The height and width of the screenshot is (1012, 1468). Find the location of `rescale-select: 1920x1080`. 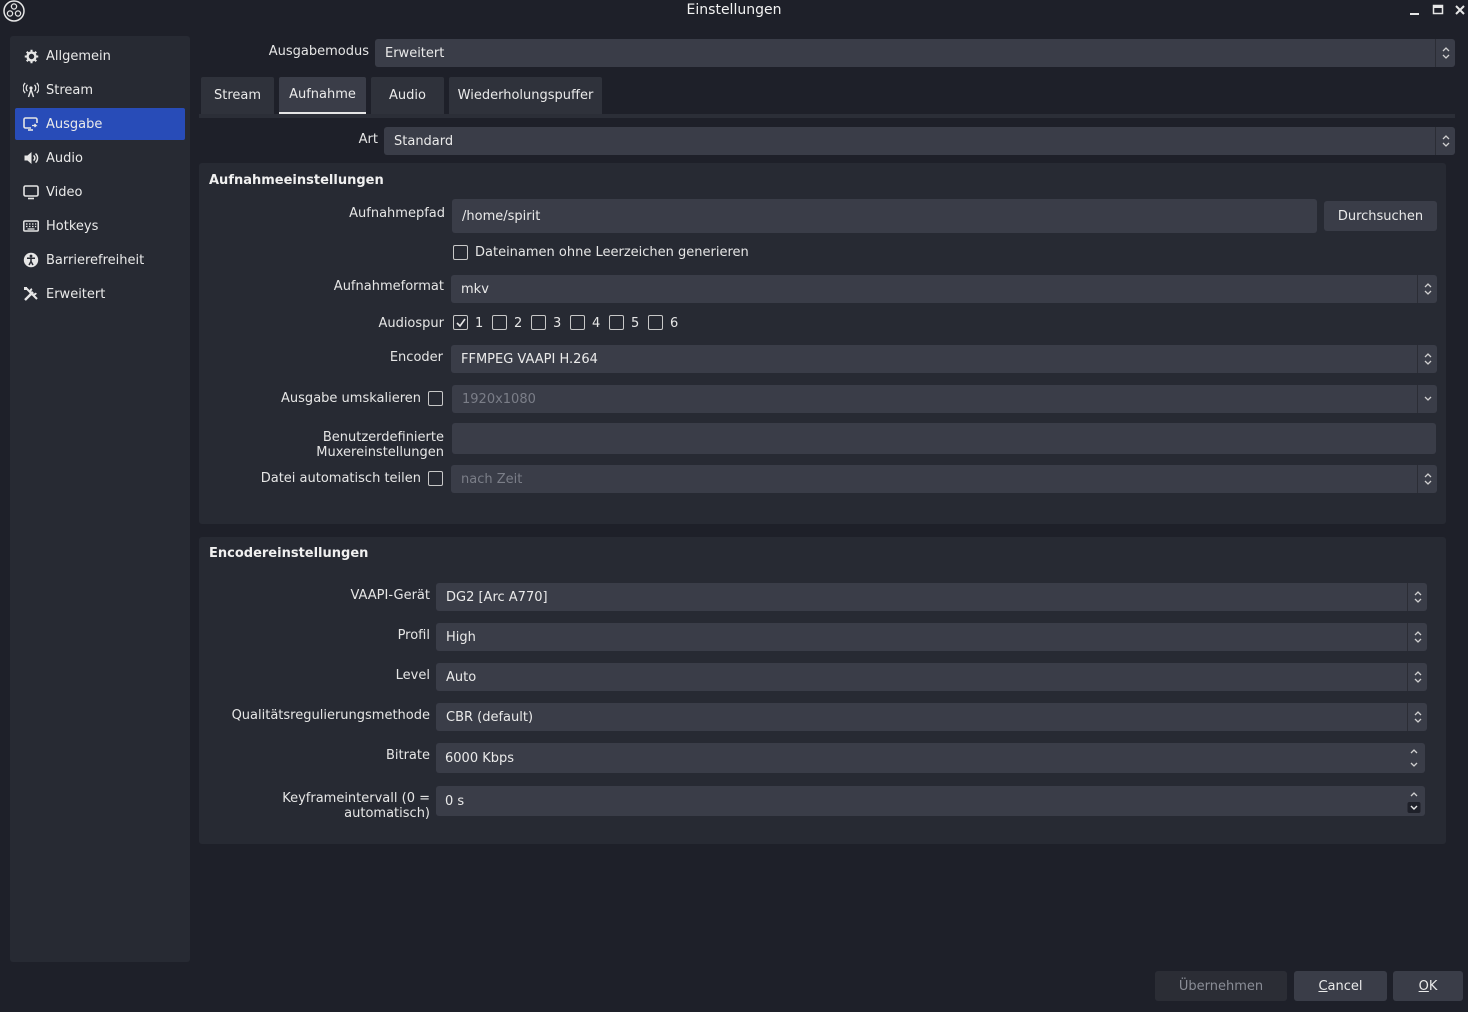

rescale-select: 1920x1080 is located at coordinates (944, 399).